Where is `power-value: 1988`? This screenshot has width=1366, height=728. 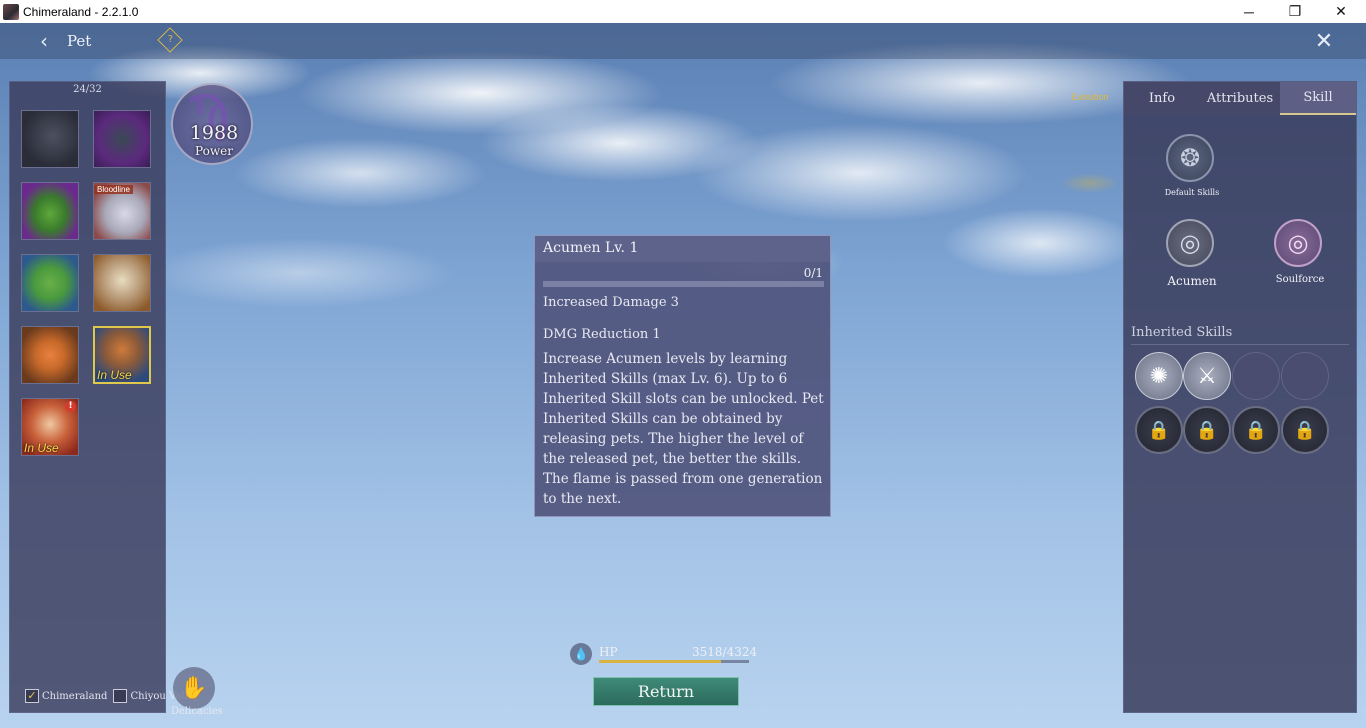 power-value: 1988 is located at coordinates (214, 133).